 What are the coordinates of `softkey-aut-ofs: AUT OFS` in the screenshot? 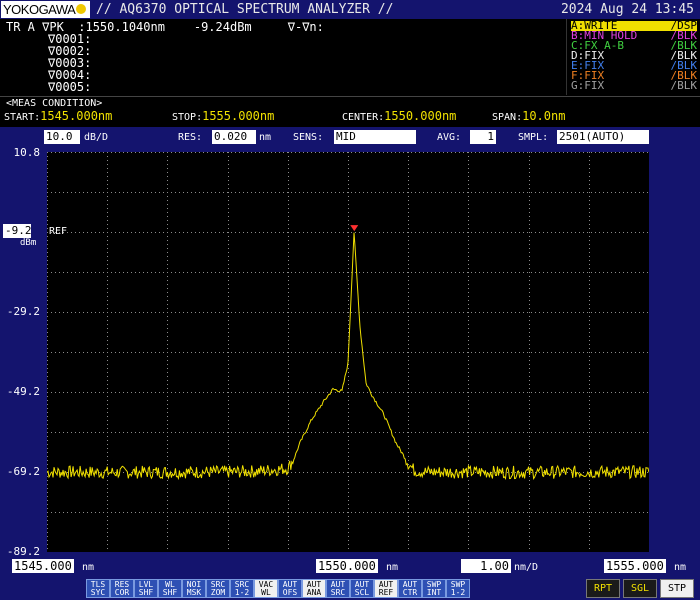 It's located at (290, 588).